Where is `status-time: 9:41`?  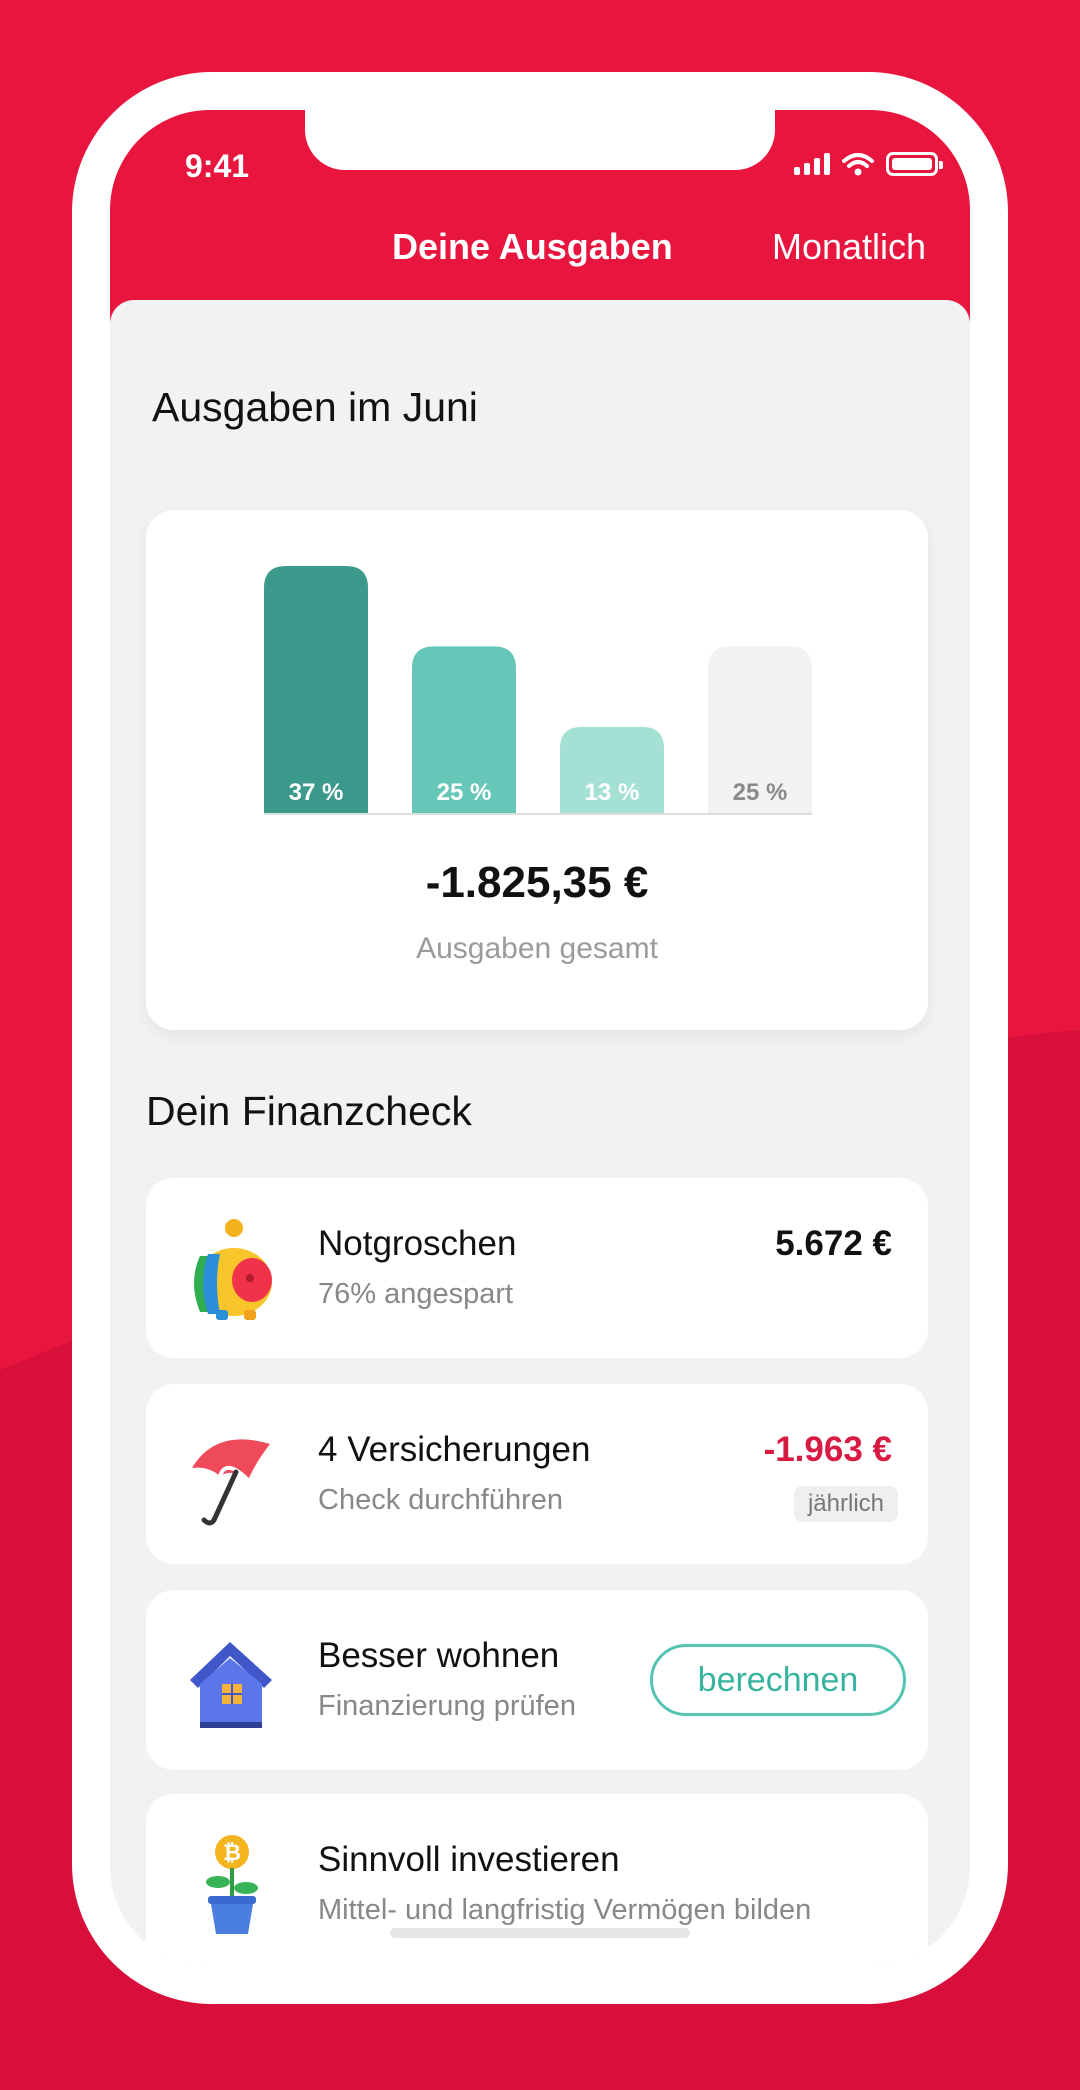 status-time: 9:41 is located at coordinates (217, 166).